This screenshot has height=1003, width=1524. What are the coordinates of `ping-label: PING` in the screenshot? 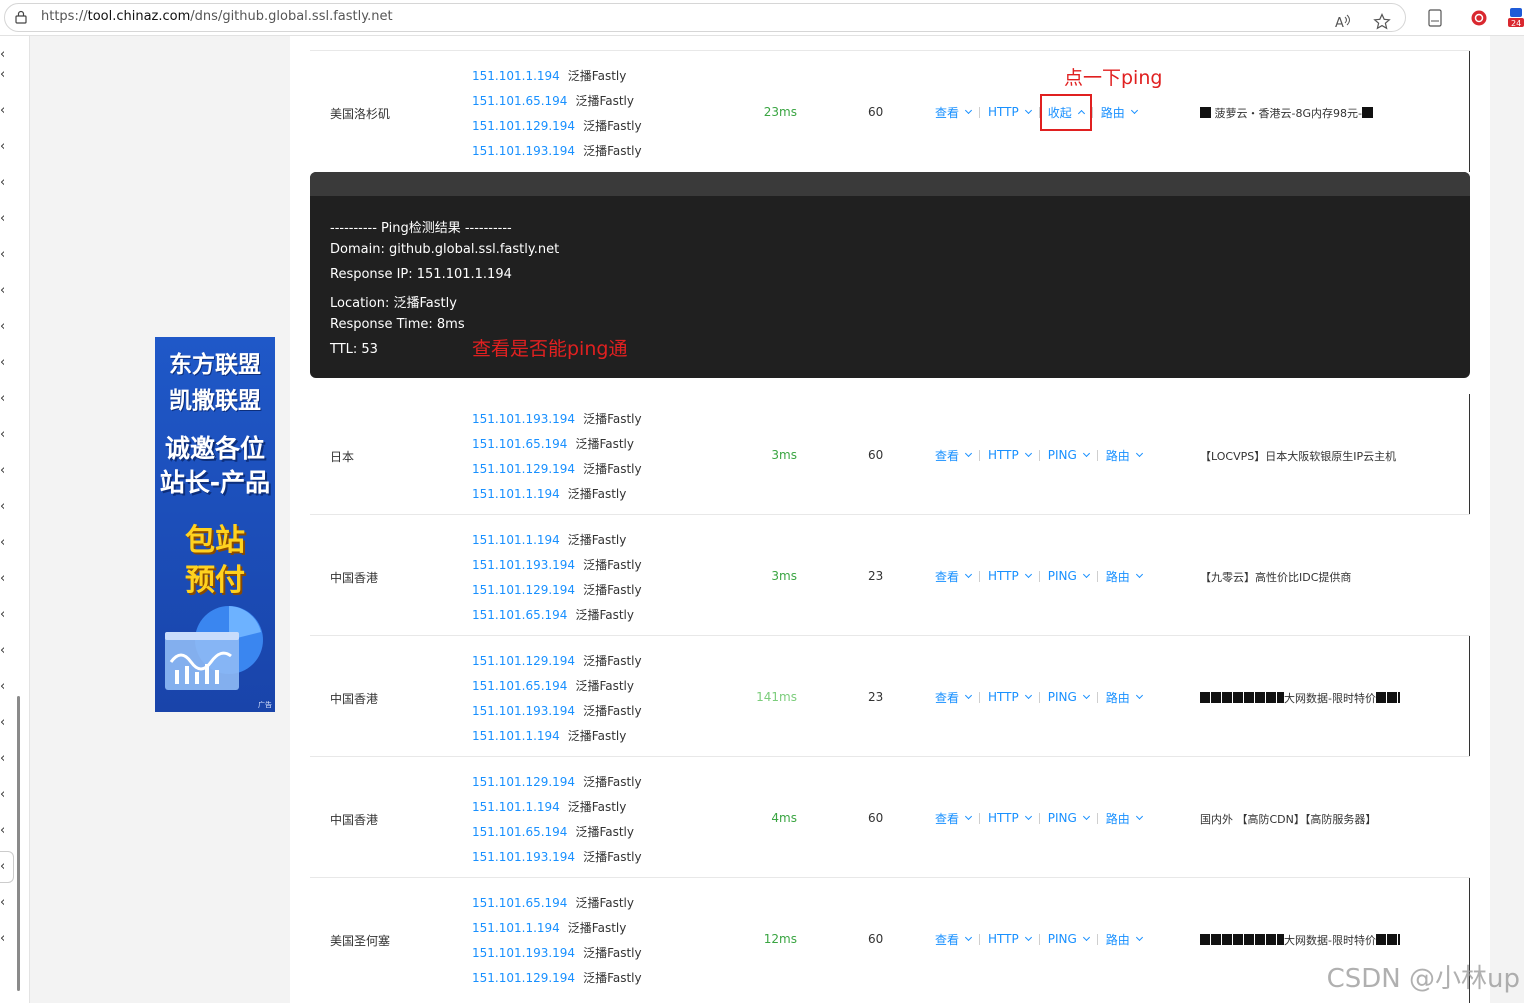 It's located at (1062, 818).